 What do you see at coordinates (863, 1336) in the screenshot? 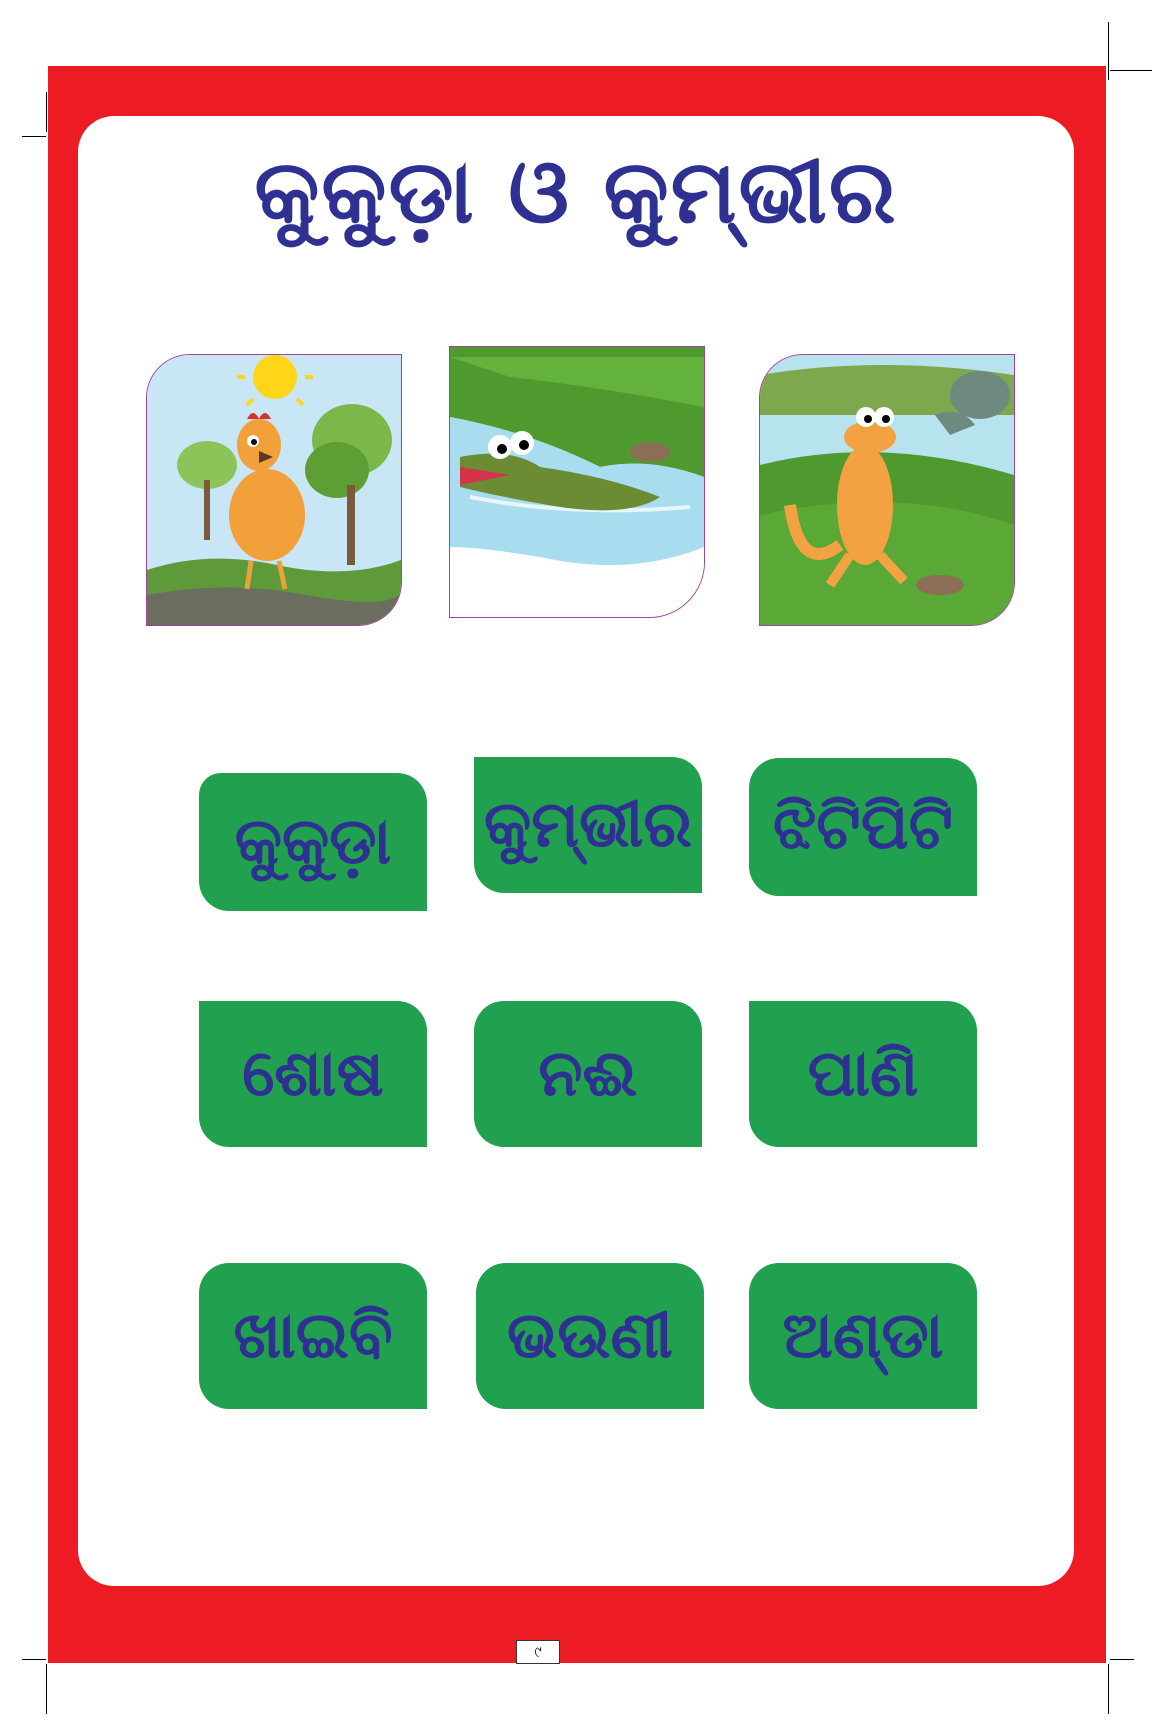
I see `word-card-9: ଅଣ୍ଡା` at bounding box center [863, 1336].